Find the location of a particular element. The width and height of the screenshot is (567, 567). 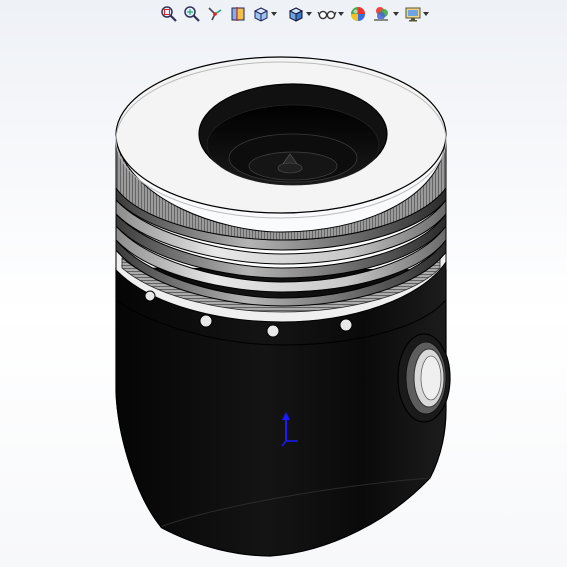

view-orientation-button is located at coordinates (264, 14).